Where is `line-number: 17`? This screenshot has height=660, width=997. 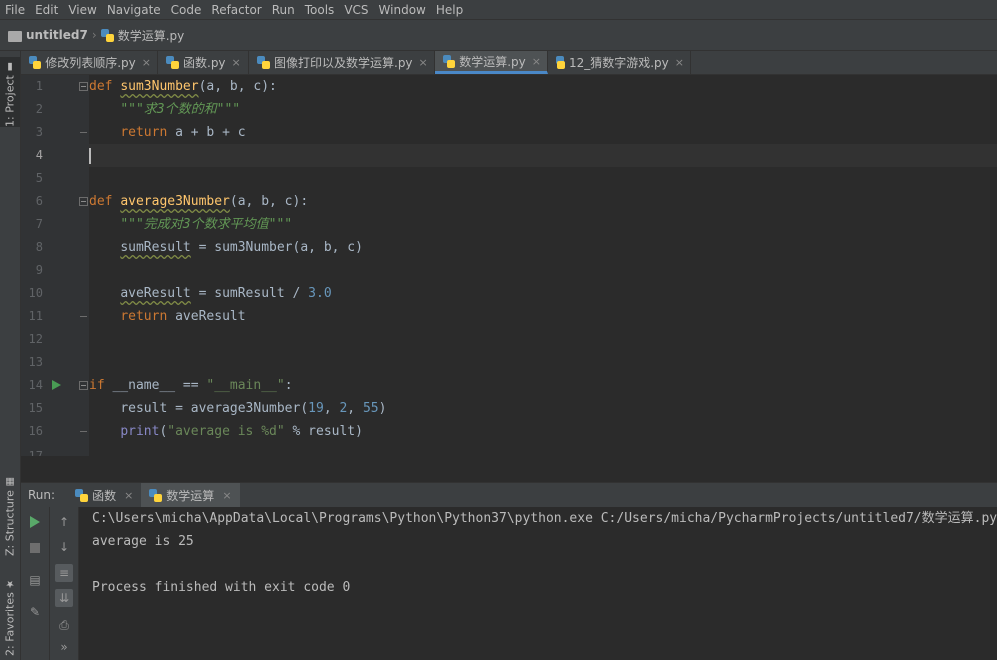 line-number: 17 is located at coordinates (35, 452).